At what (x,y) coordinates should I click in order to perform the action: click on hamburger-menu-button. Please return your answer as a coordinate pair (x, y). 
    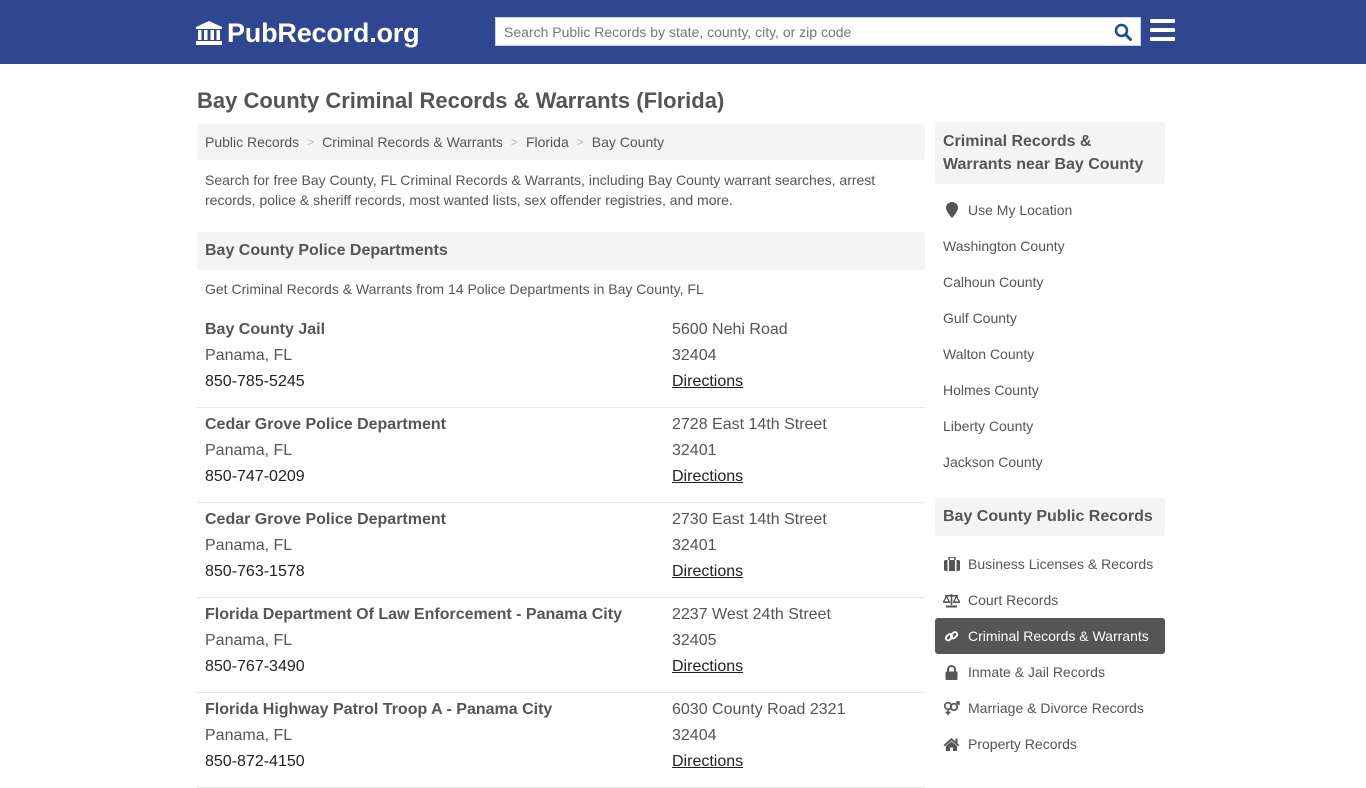
    Looking at the image, I should click on (1162, 30).